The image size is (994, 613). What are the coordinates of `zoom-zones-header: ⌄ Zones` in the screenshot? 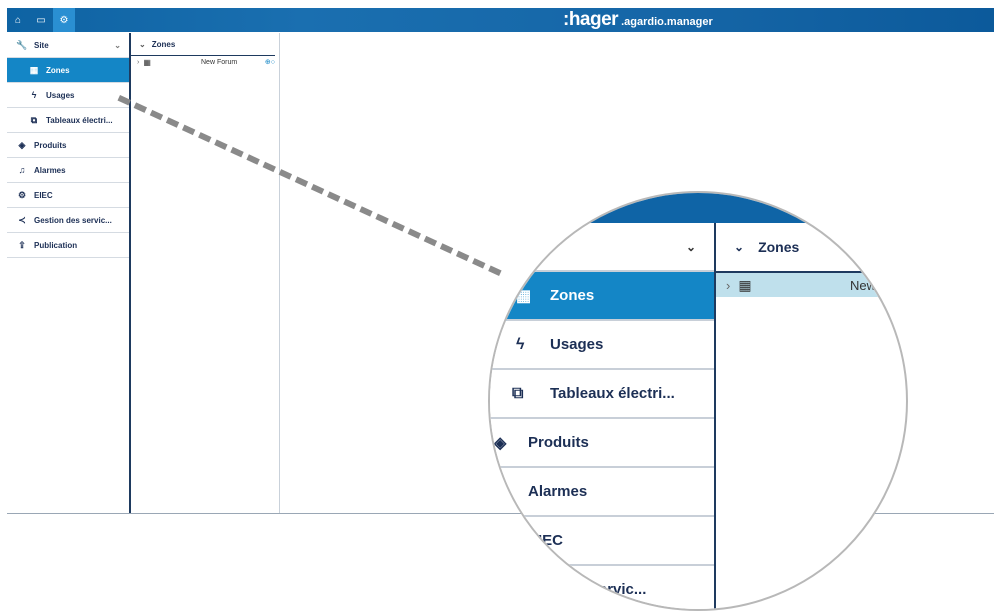 It's located at (811, 248).